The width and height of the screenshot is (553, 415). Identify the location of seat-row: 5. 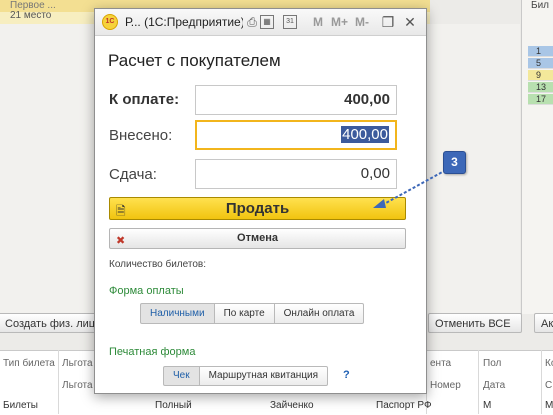
(540, 63).